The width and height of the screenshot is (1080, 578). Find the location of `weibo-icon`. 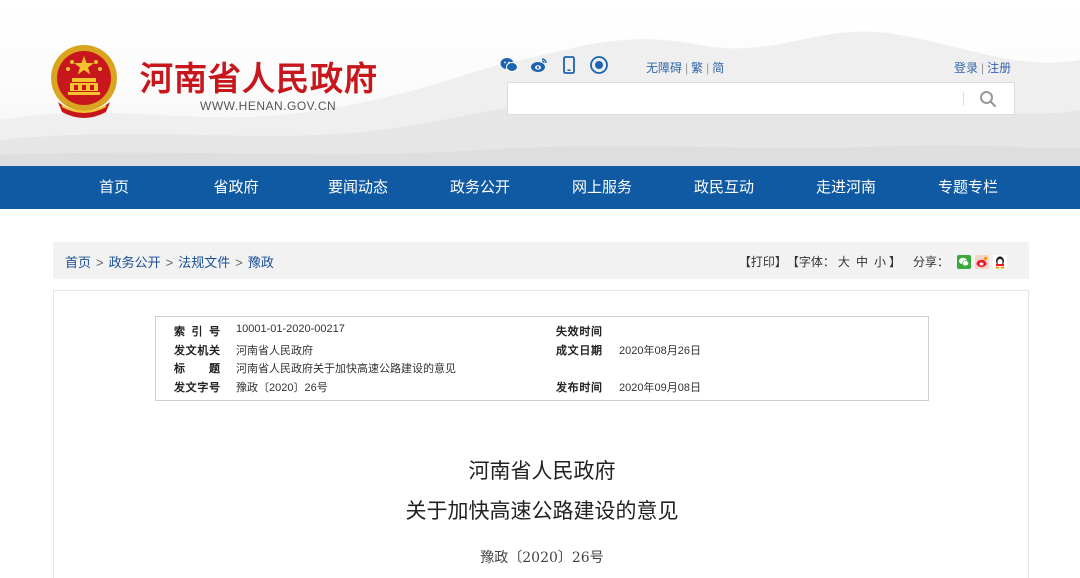

weibo-icon is located at coordinates (539, 65).